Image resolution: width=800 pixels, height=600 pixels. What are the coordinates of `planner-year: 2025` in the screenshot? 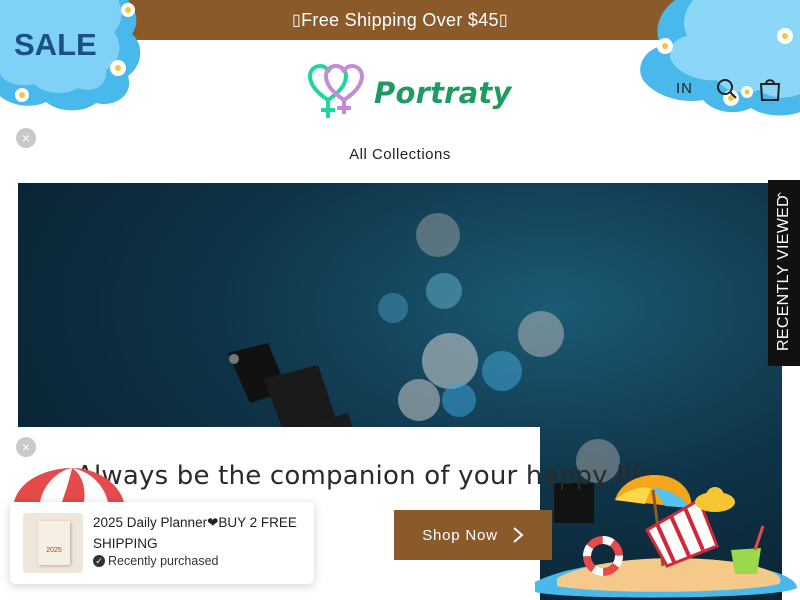 It's located at (54, 550).